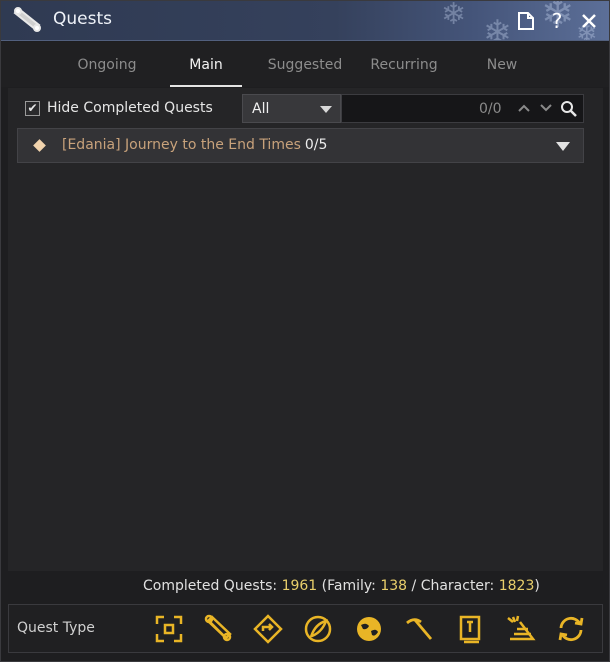 The height and width of the screenshot is (662, 610). I want to click on diamond-arrow-icon, so click(268, 629).